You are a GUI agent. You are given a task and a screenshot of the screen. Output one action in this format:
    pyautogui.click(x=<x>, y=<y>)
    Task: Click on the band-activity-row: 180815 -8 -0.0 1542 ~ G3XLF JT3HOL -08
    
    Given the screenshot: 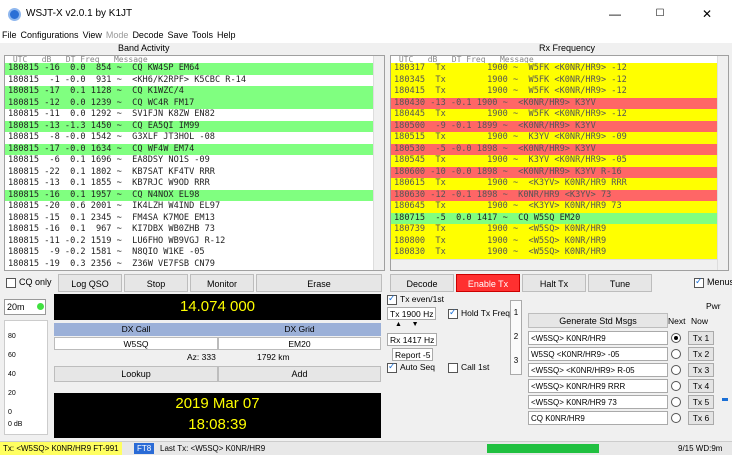 What is the action you would take?
    pyautogui.click(x=194, y=138)
    